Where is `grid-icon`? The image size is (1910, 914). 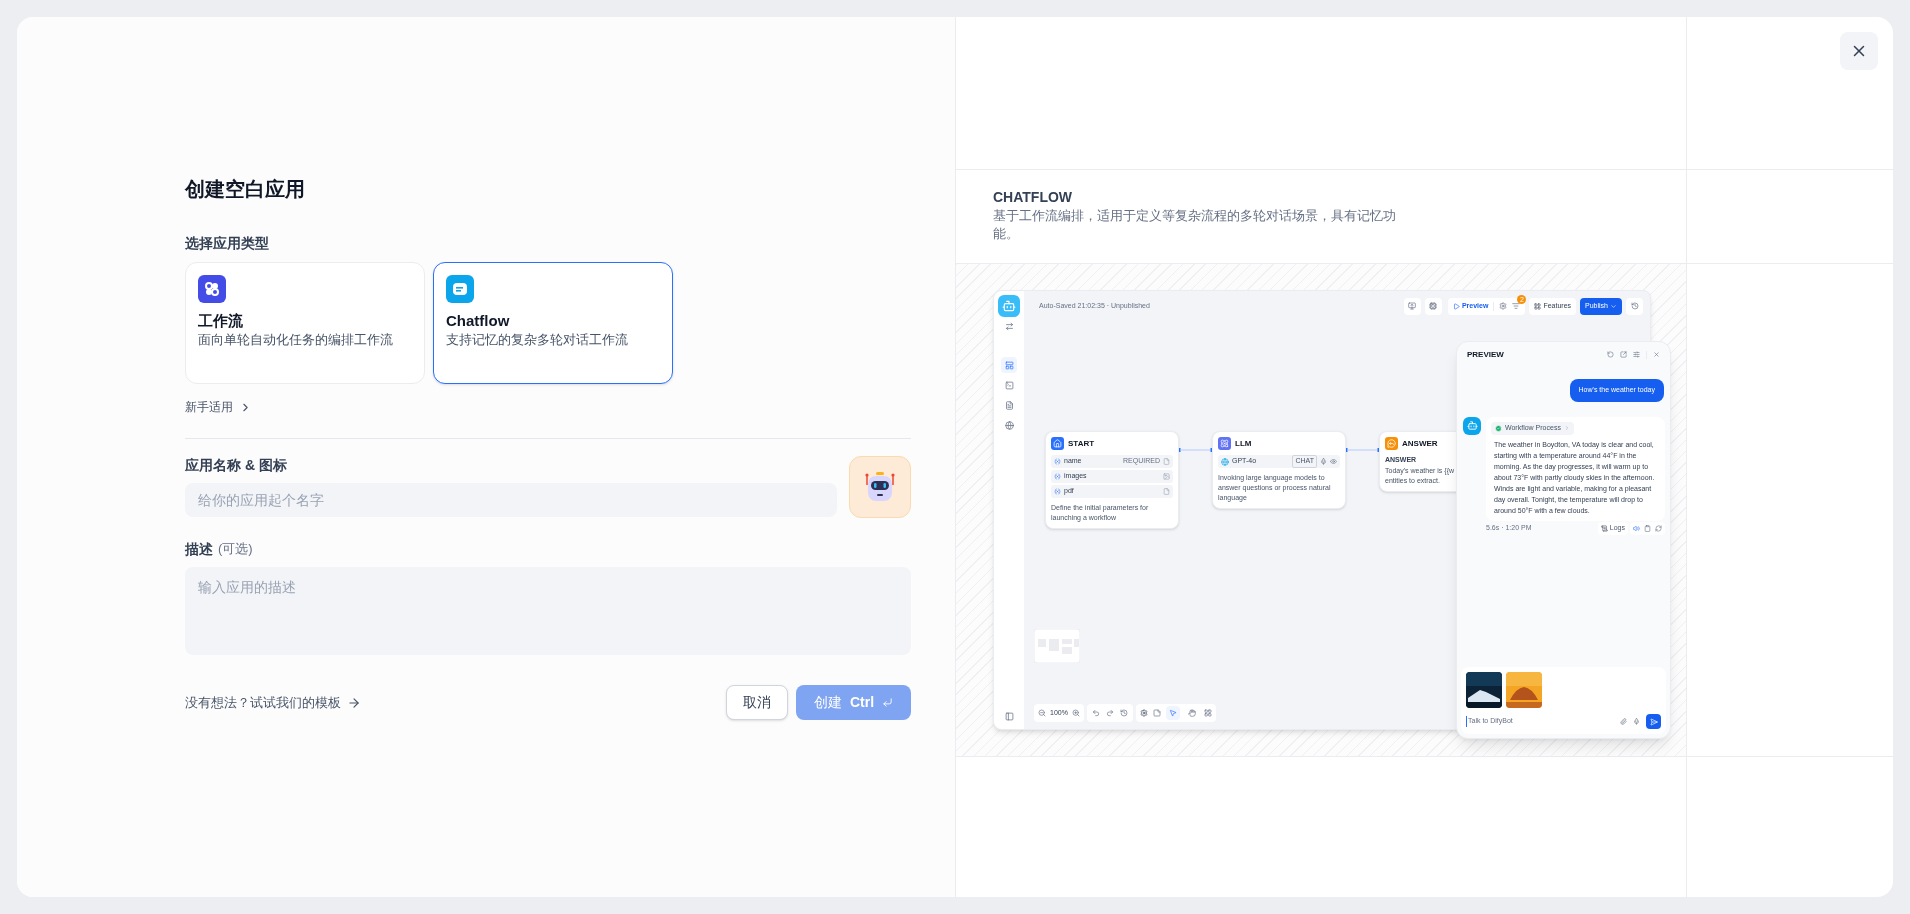
grid-icon is located at coordinates (1538, 306).